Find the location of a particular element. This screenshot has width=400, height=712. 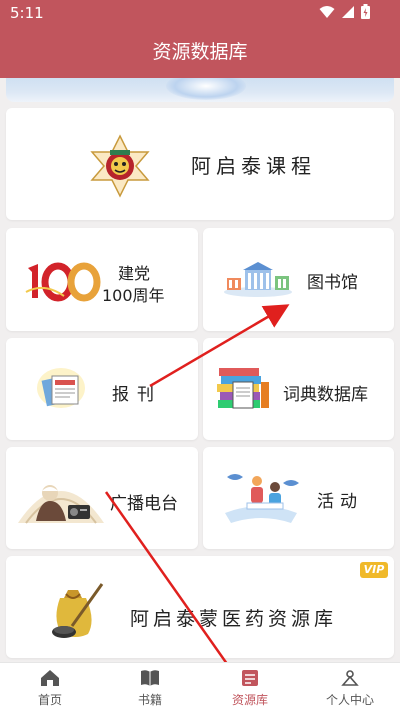

party-label-line2: 100周年 is located at coordinates (133, 295).